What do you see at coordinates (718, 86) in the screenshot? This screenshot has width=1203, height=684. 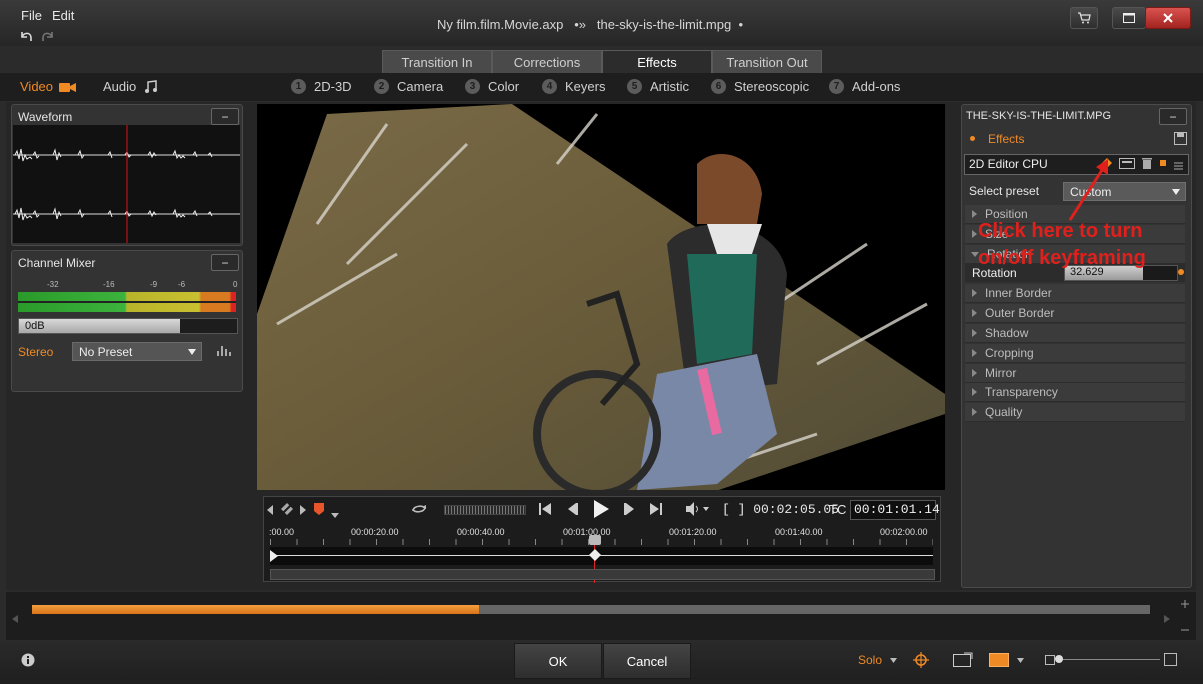 I see `category-number: 6` at bounding box center [718, 86].